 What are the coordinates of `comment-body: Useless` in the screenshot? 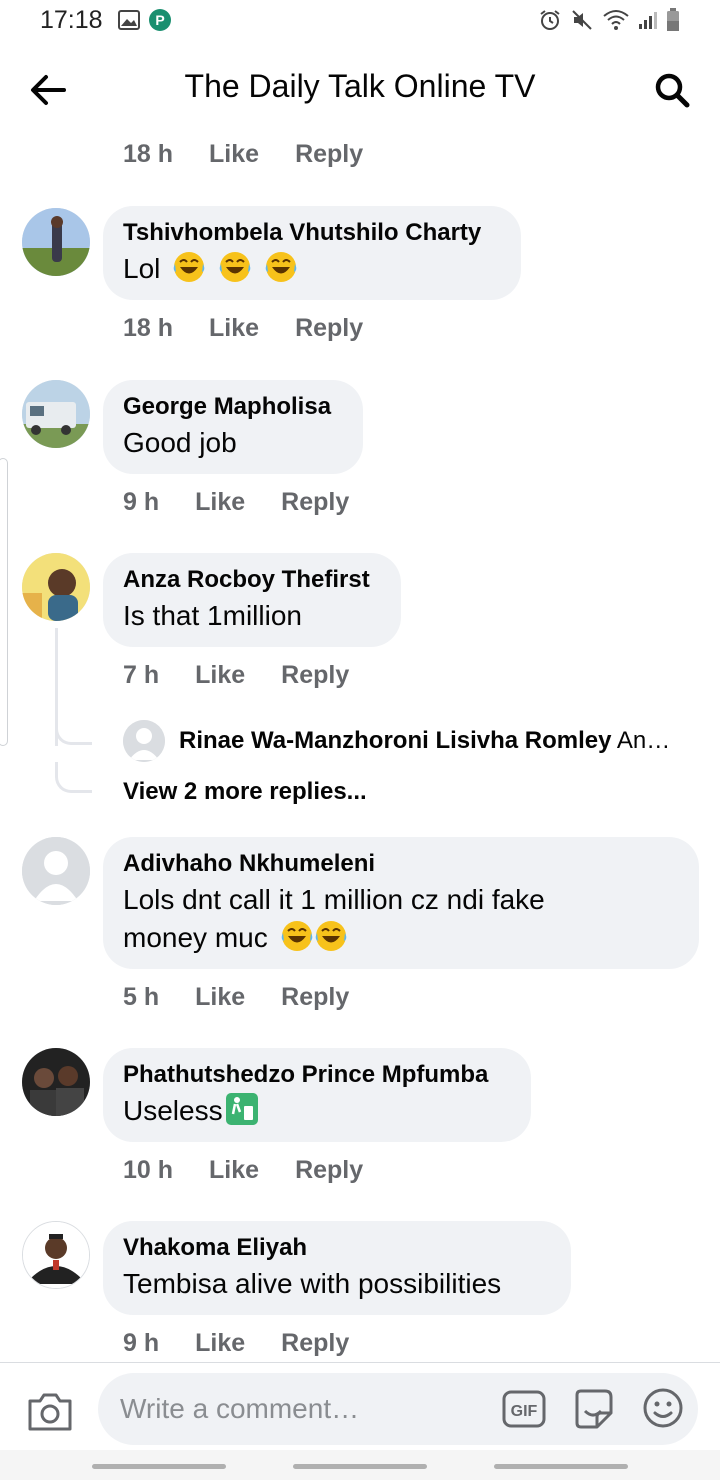 It's located at (173, 1110).